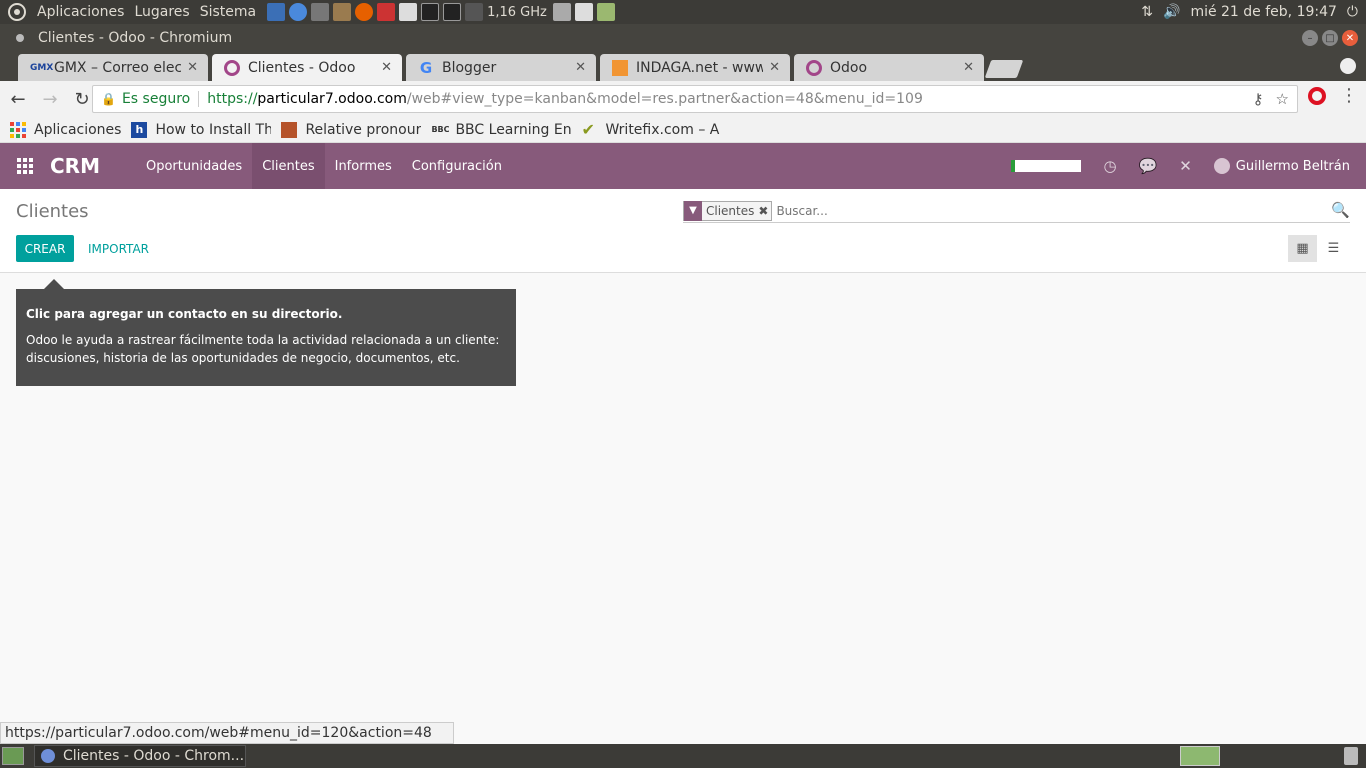  Describe the element at coordinates (662, 129) in the screenshot. I see `bookmark-label: Writefix.com – A` at that location.